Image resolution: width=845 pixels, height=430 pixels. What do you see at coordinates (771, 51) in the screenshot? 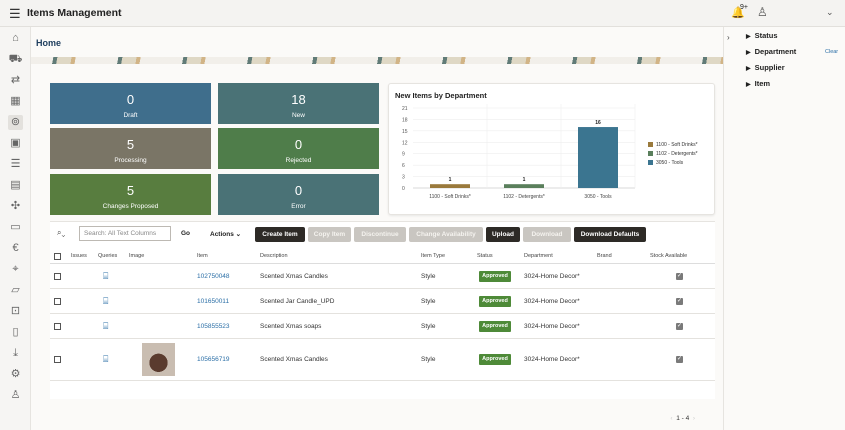
I see `filter-department: ▶ Department` at bounding box center [771, 51].